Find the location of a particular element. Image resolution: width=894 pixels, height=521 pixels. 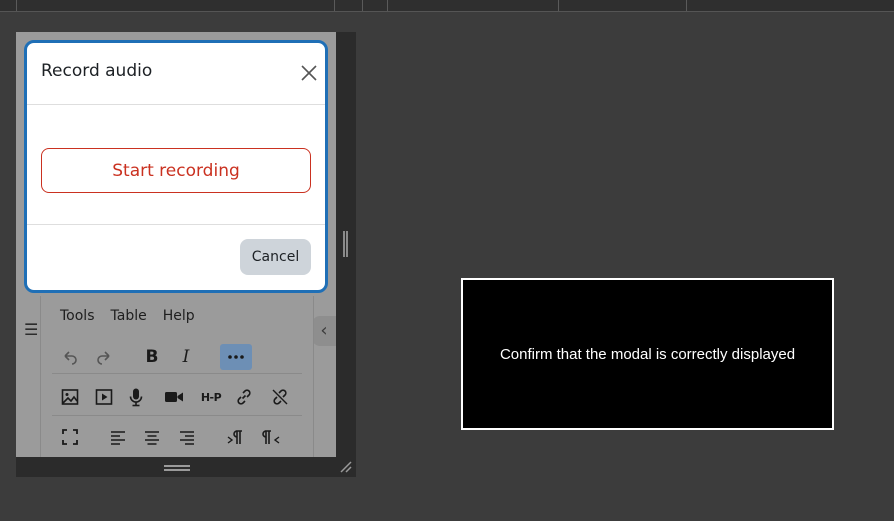

bold-icon: B is located at coordinates (152, 357).